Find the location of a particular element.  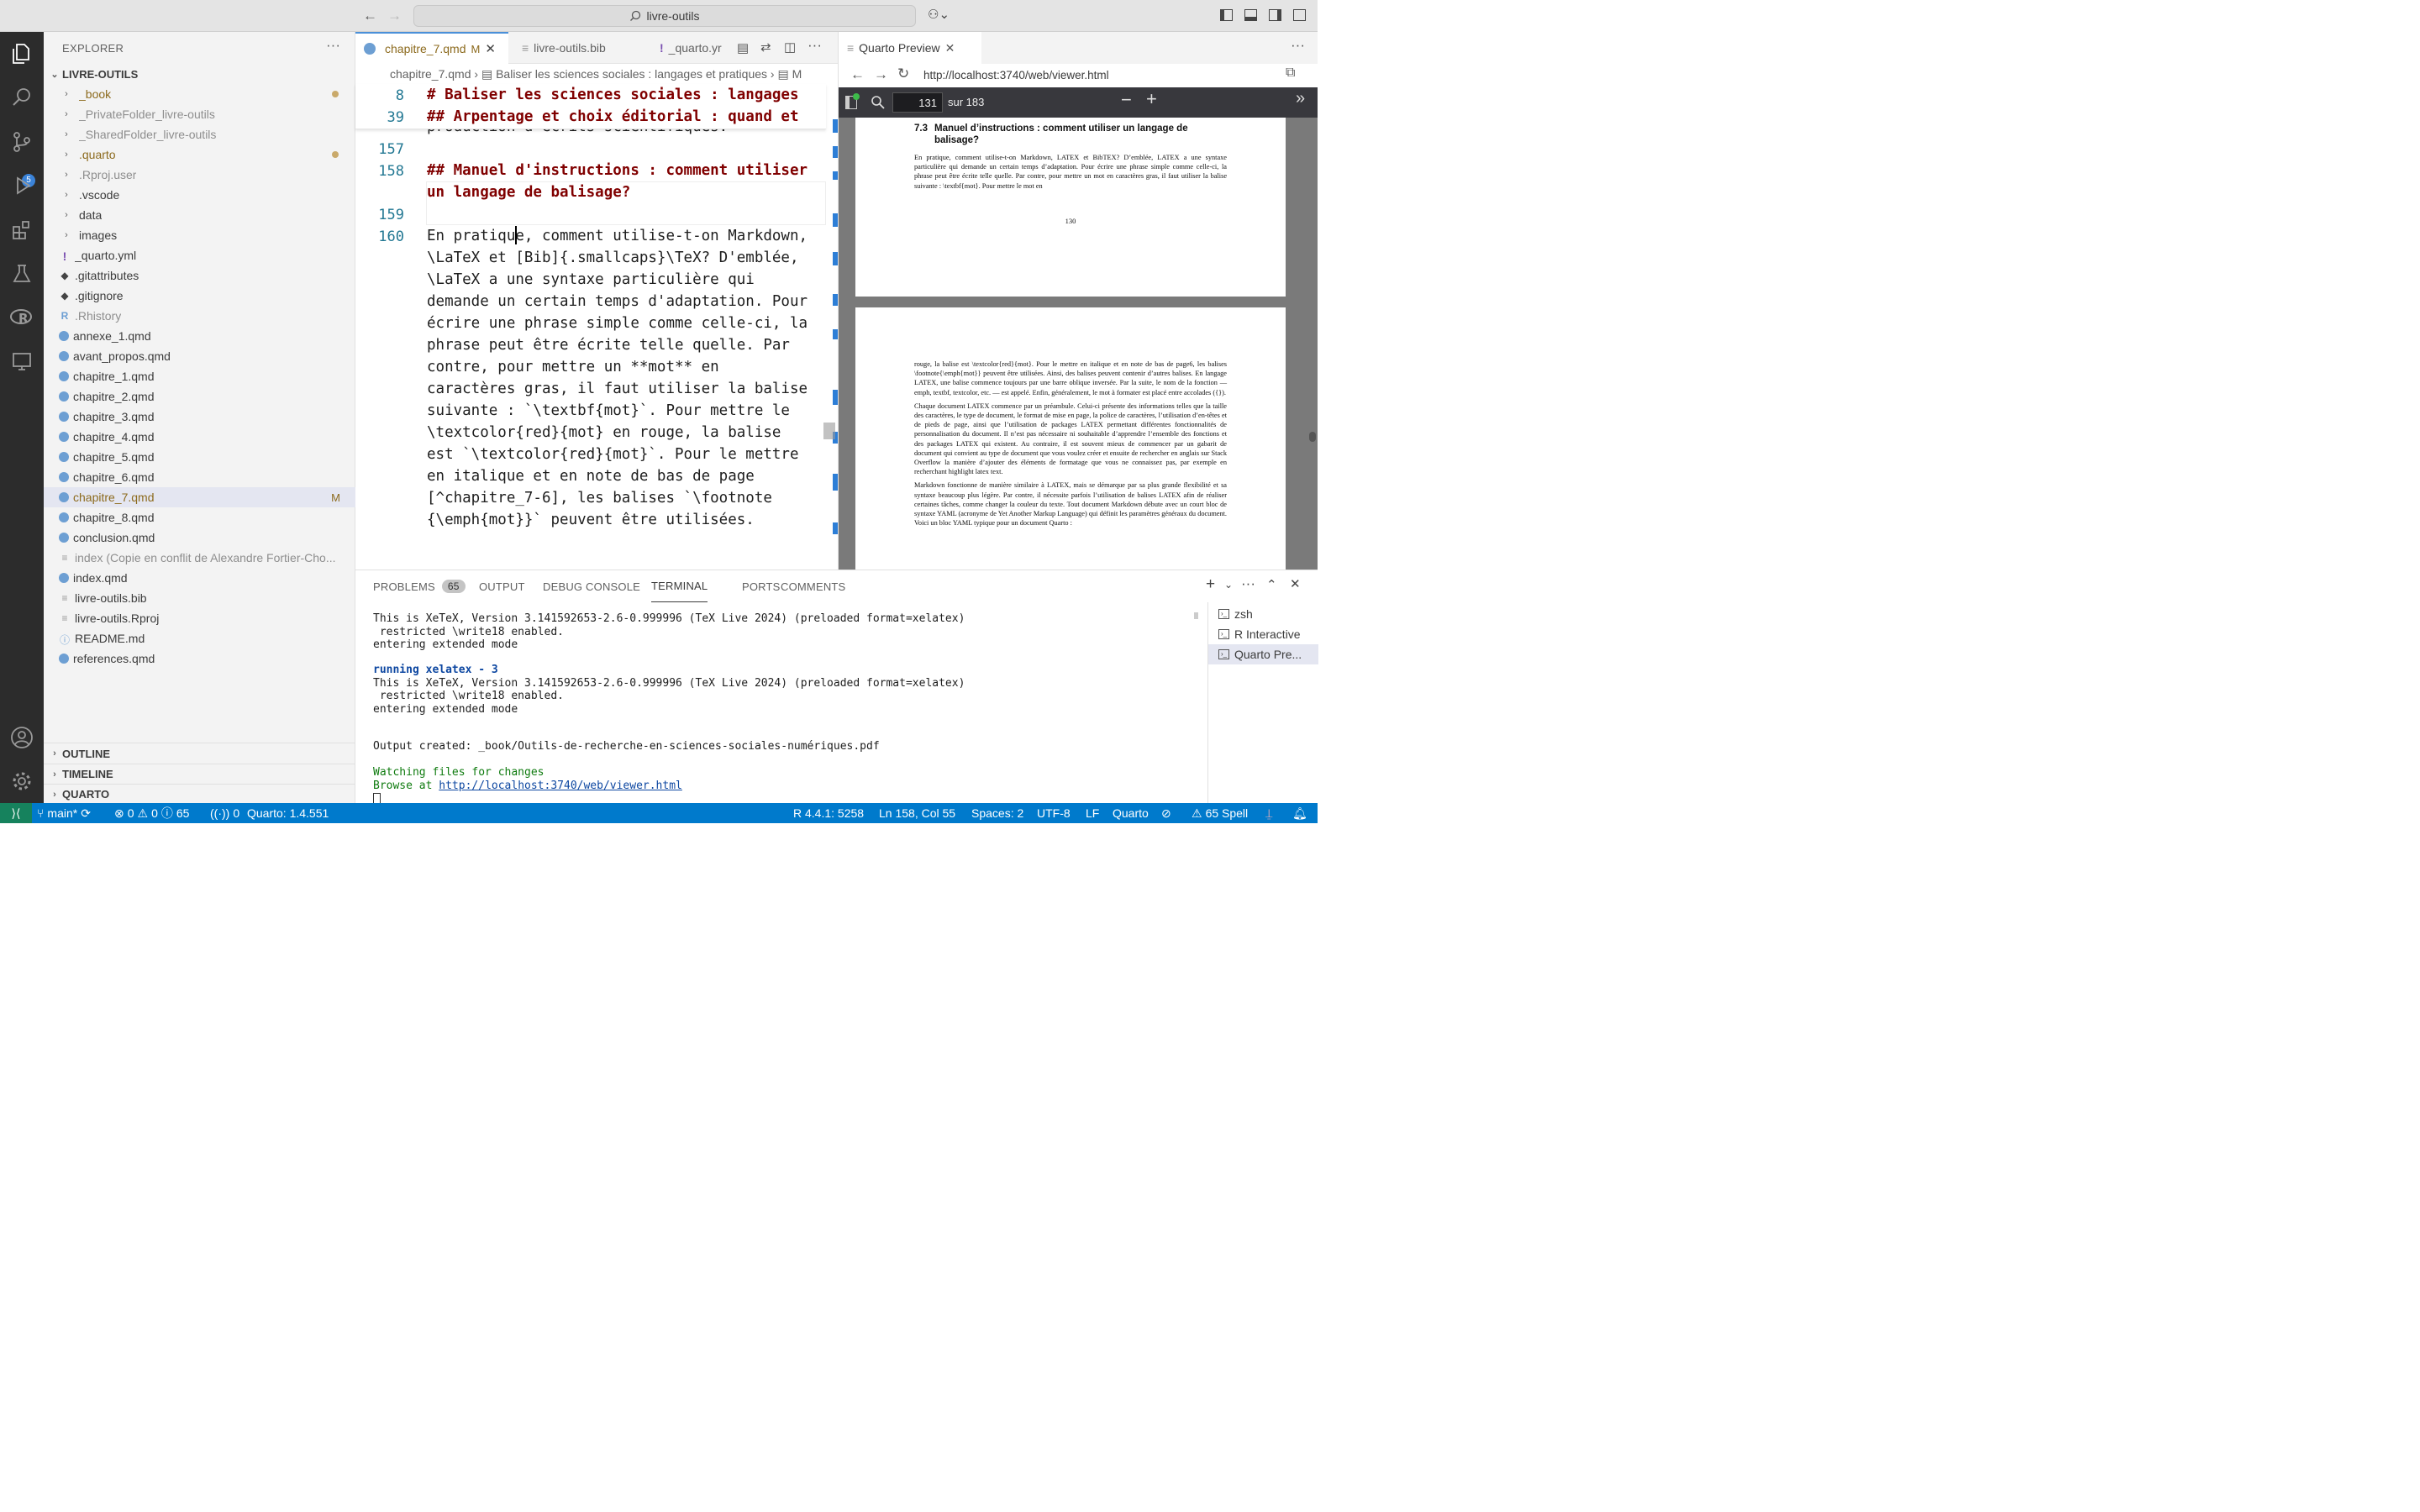

file-tree-item: R .Rhistory is located at coordinates (199, 316).